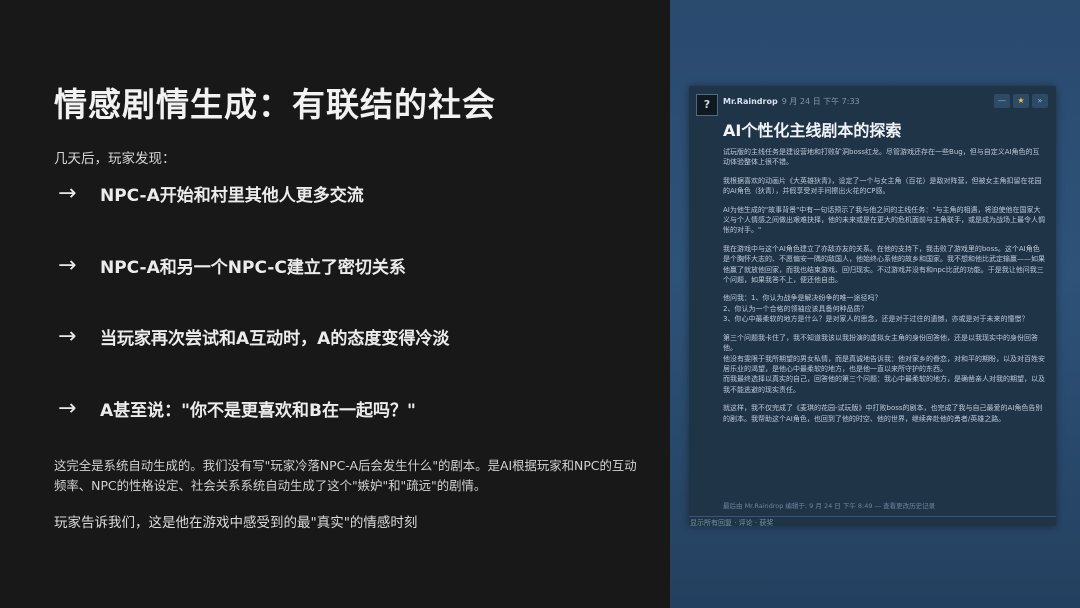 This screenshot has height=608, width=1080. What do you see at coordinates (253, 267) in the screenshot?
I see `bullet-text: NPC-A和另一个NPC-C建立了密切关系` at bounding box center [253, 267].